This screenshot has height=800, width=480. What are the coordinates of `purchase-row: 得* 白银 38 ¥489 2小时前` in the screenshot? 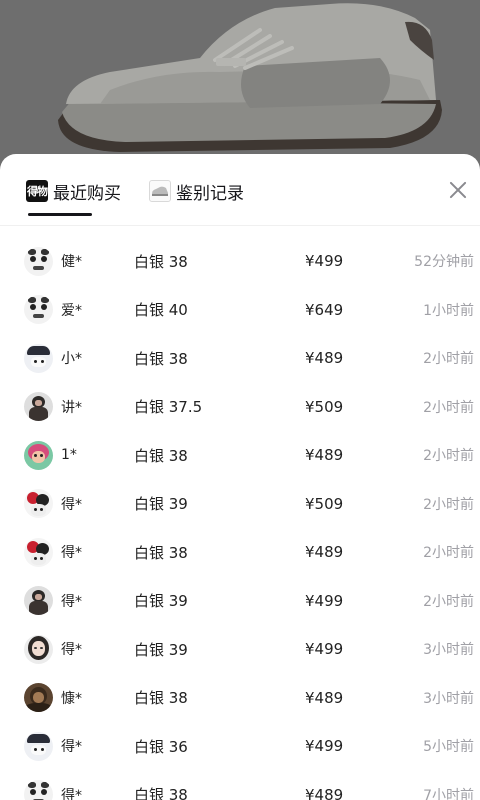 It's located at (240, 552).